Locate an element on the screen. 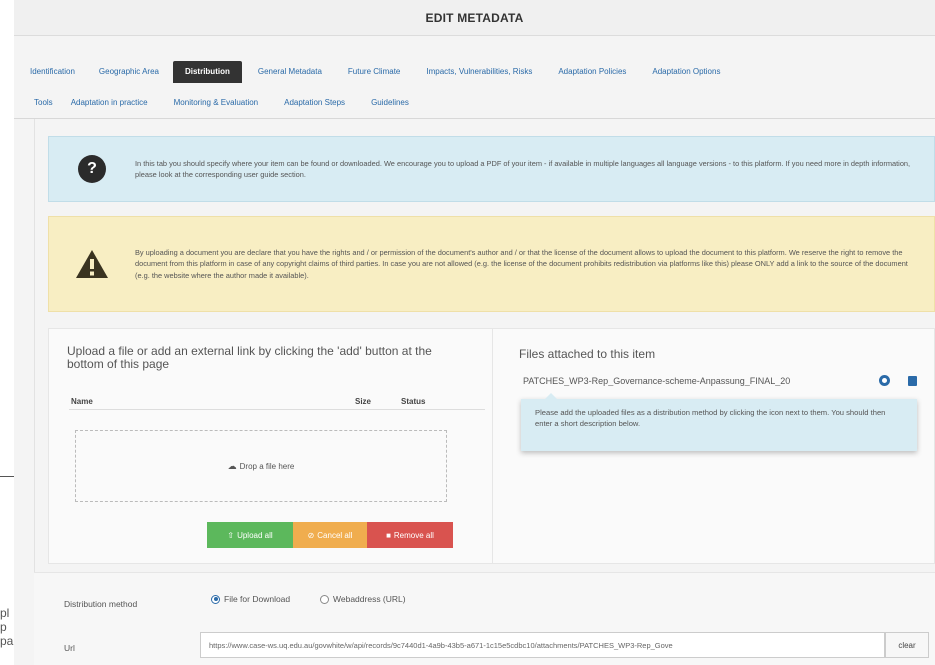  radio-webaddress: Webaddress (URL) is located at coordinates (363, 599).